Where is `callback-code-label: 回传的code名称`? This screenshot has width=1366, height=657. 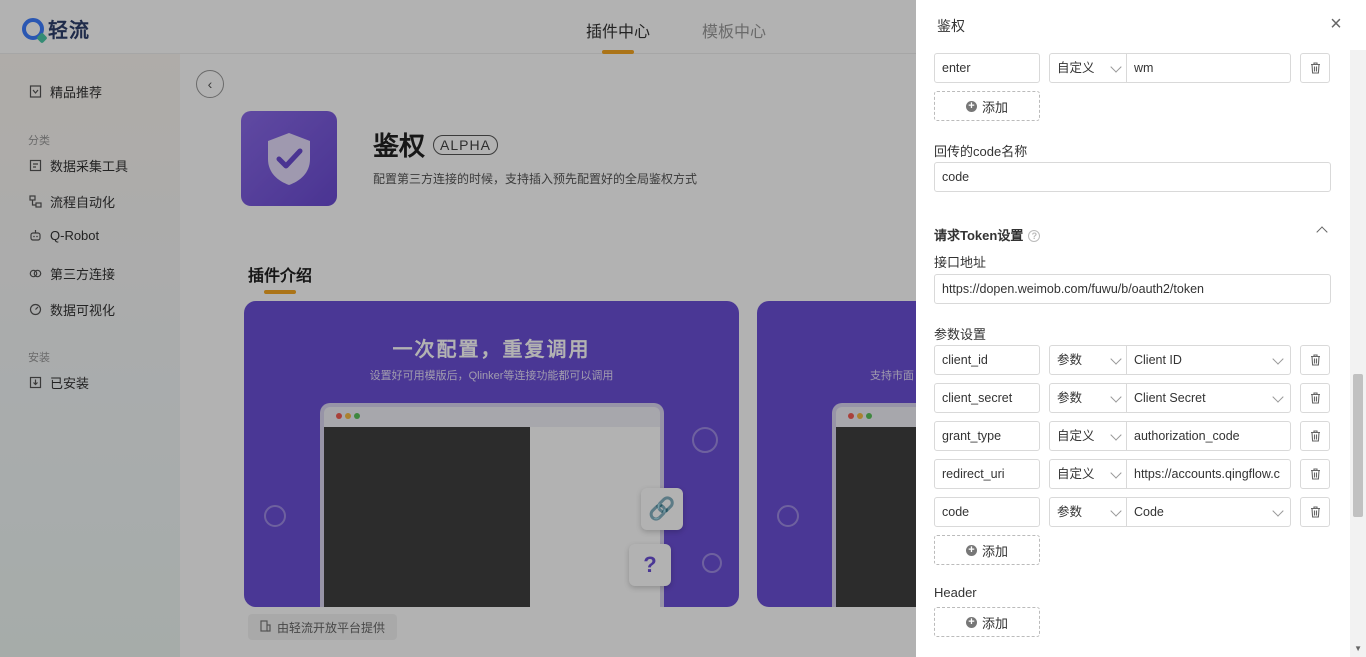
callback-code-label: 回传的code名称 is located at coordinates (981, 151).